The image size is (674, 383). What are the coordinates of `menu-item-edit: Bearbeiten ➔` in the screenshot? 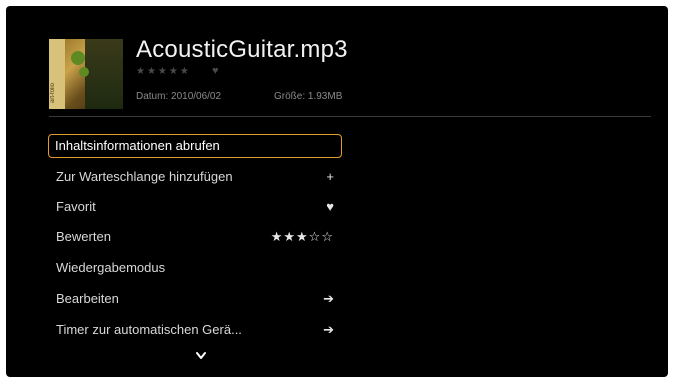 It's located at (195, 299).